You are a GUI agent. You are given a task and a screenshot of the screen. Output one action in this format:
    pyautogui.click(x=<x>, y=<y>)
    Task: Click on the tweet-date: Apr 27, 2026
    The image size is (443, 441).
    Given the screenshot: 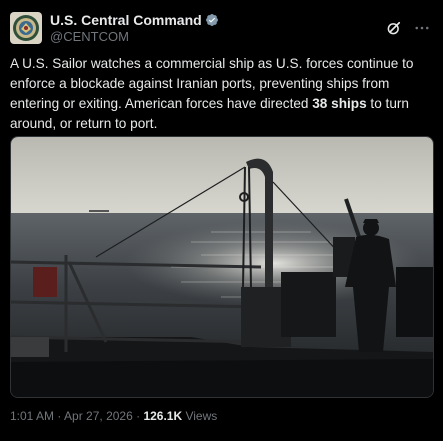 What is the action you would take?
    pyautogui.click(x=98, y=416)
    